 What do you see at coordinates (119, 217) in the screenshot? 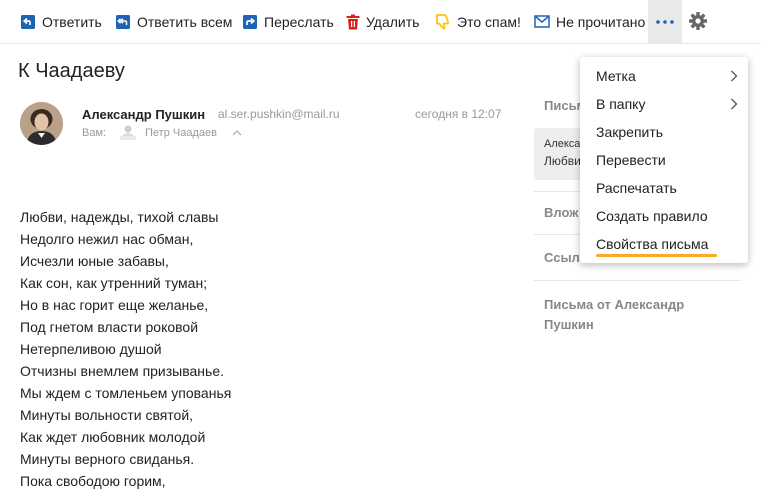
I see `body-line: Любви, надежды, тихой славы` at bounding box center [119, 217].